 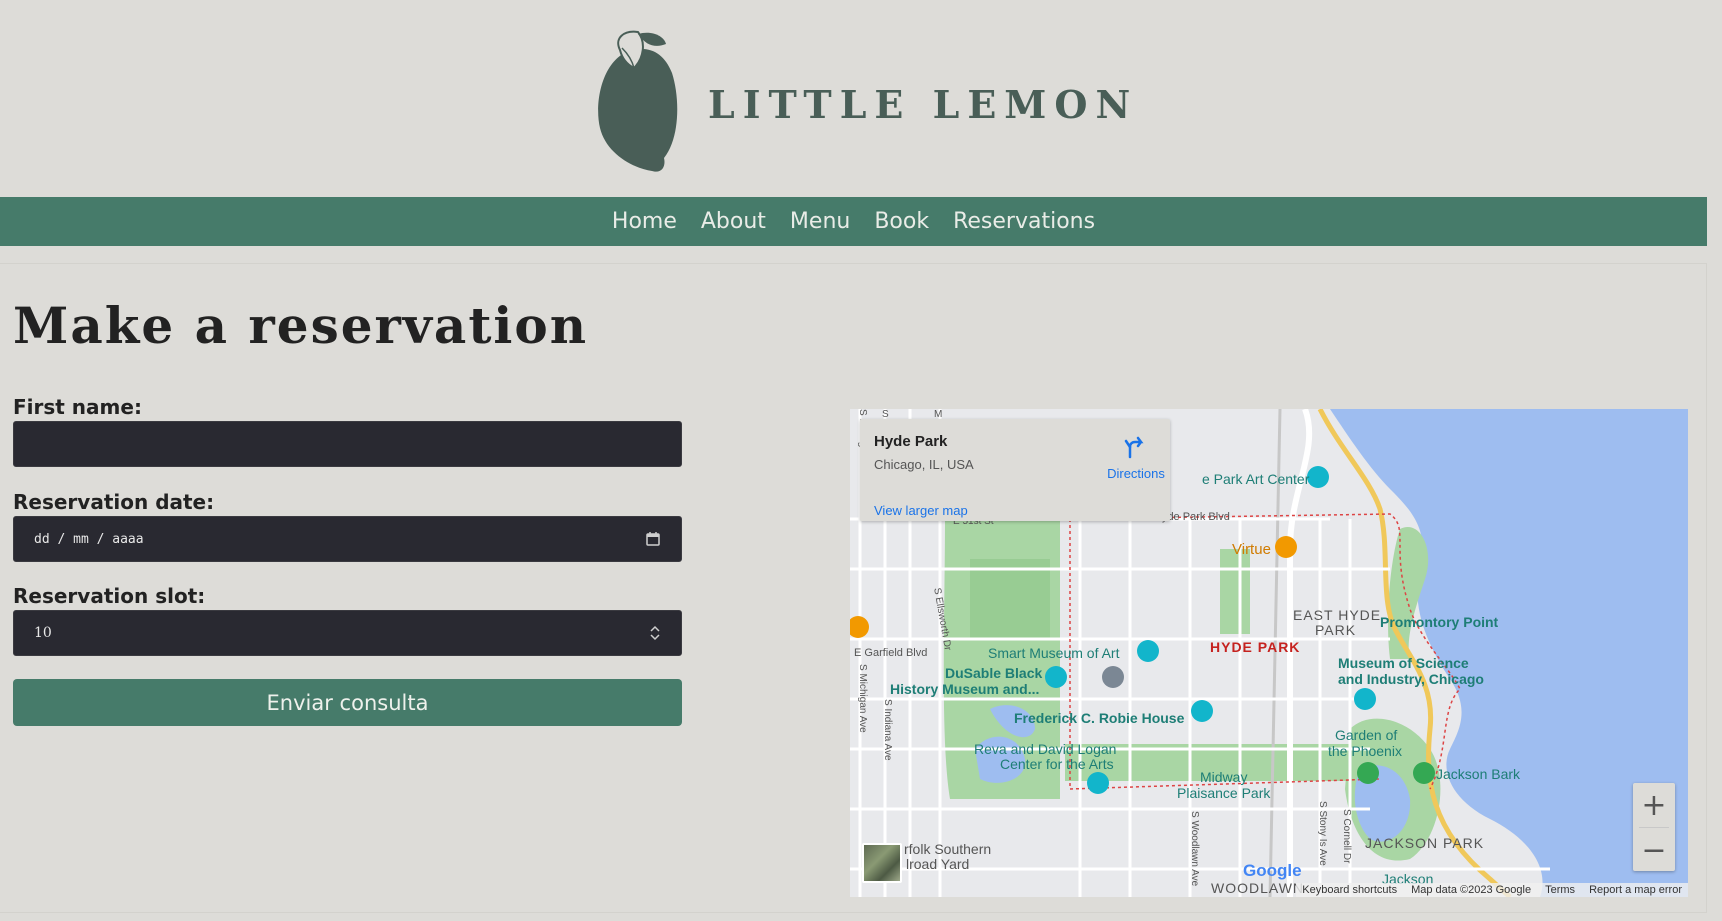 I want to click on map-label-norfolk: rfolk Southern, so click(x=948, y=849).